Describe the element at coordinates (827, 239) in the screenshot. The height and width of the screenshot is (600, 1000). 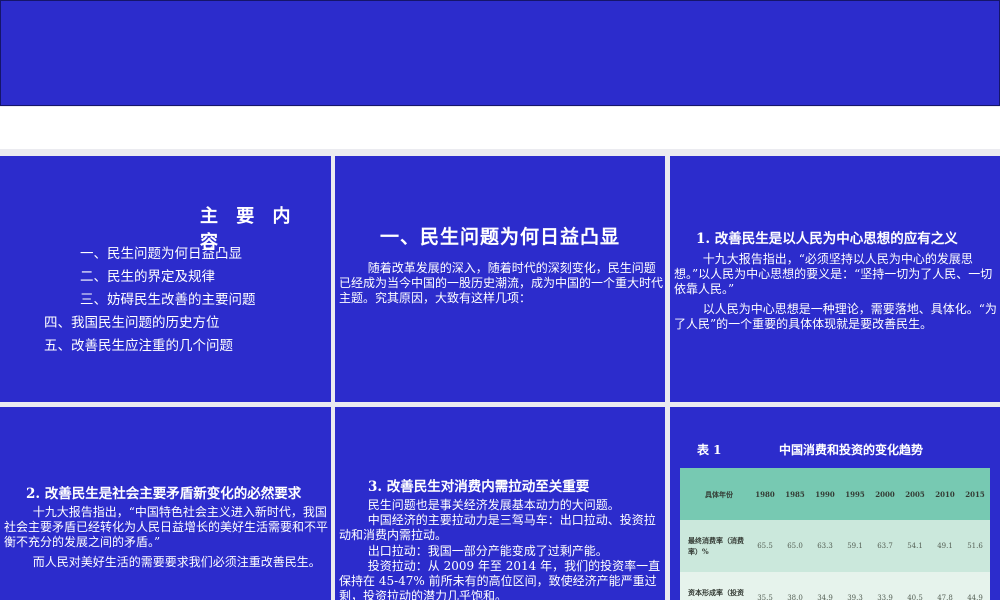
I see `point-heading: 1. 改善民生是以人民为中心思想的应有之义` at that location.